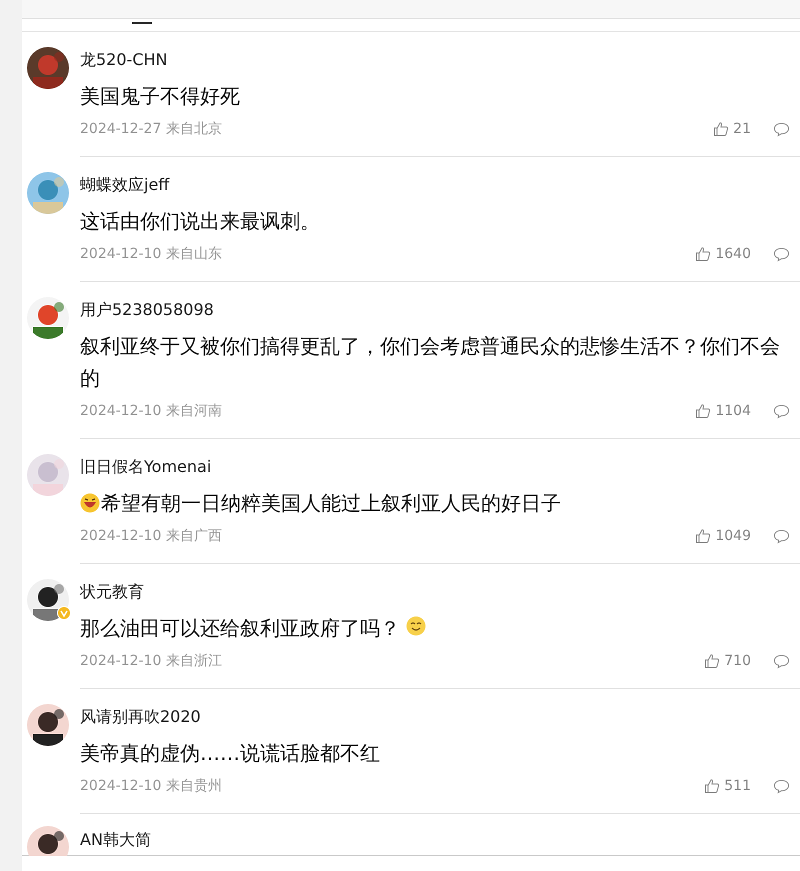 Image resolution: width=800 pixels, height=871 pixels. What do you see at coordinates (160, 96) in the screenshot?
I see `comment-text: 美国鬼子不得好死` at bounding box center [160, 96].